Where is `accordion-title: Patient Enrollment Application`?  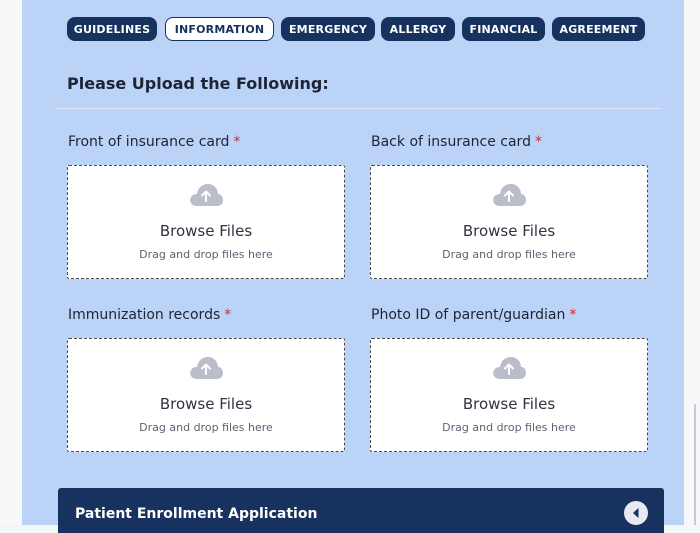 accordion-title: Patient Enrollment Application is located at coordinates (196, 514).